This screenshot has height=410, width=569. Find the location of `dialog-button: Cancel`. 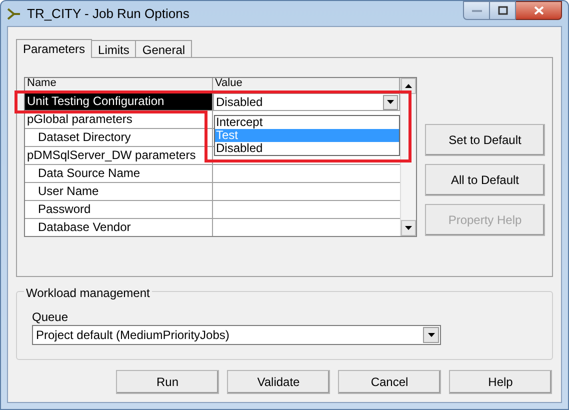

dialog-button: Cancel is located at coordinates (389, 382).